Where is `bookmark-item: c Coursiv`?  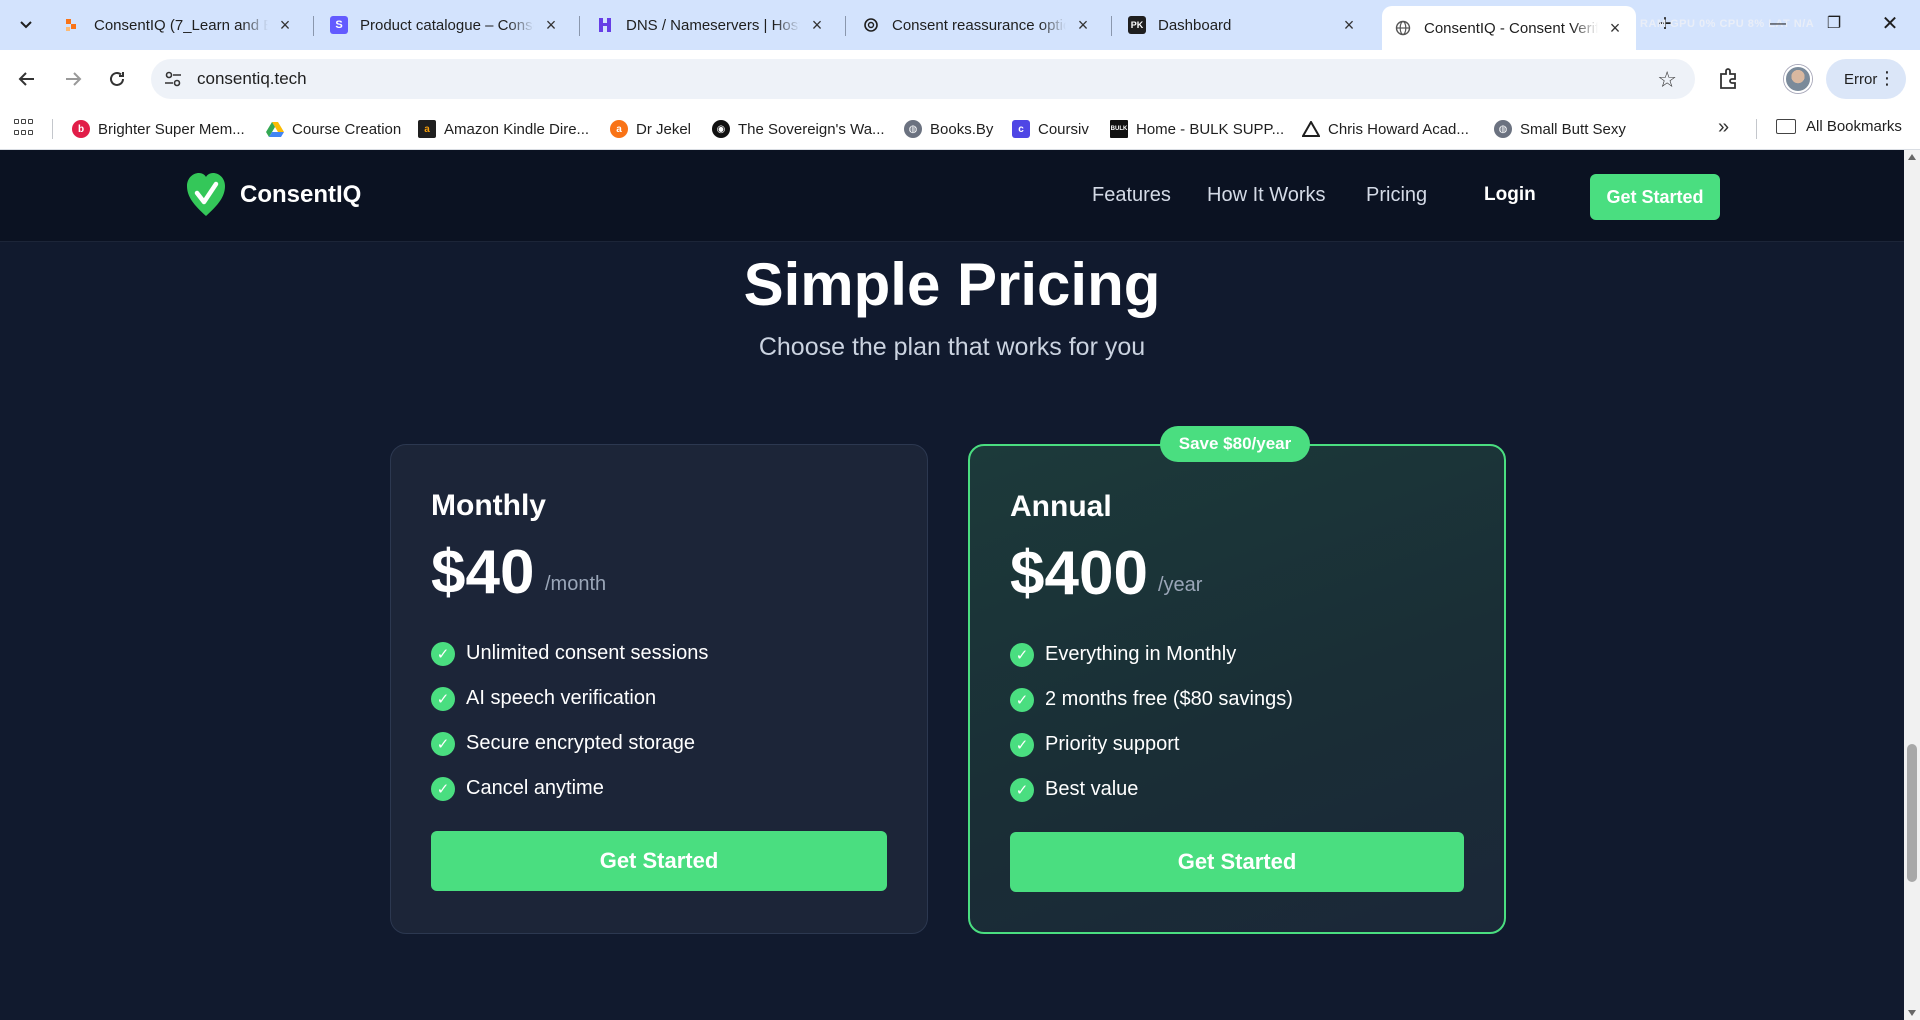 bookmark-item: c Coursiv is located at coordinates (1050, 129).